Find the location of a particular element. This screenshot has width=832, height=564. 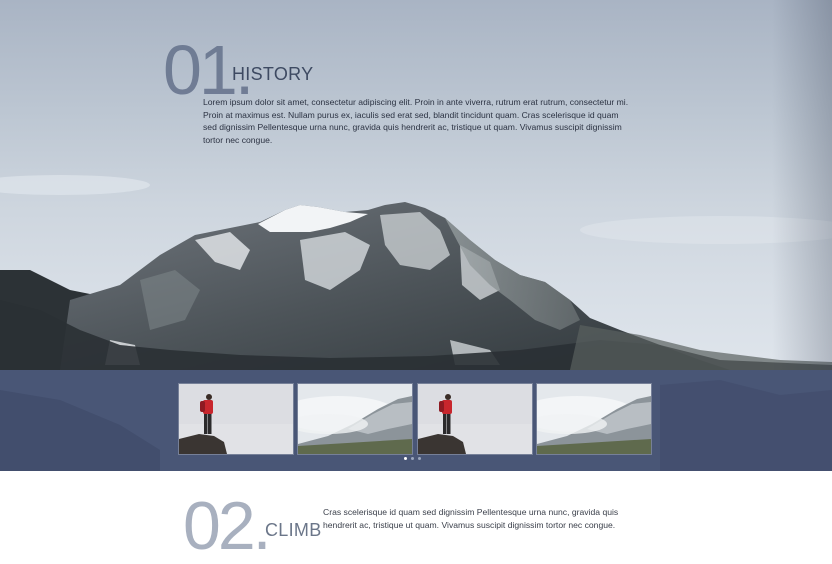

gallery-pagination is located at coordinates (412, 460).